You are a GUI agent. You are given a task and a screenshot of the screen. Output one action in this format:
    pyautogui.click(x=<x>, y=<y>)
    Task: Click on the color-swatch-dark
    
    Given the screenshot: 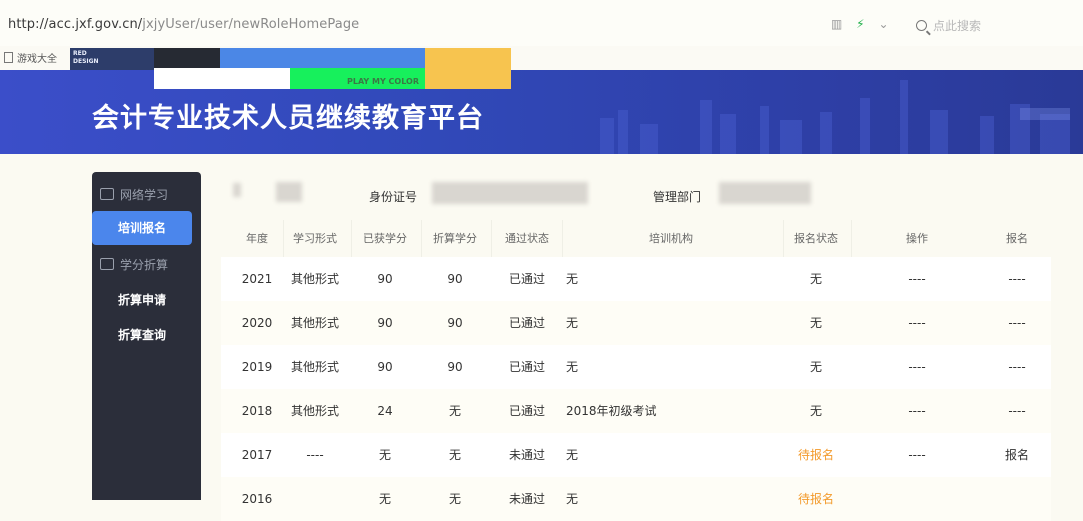 What is the action you would take?
    pyautogui.click(x=187, y=58)
    